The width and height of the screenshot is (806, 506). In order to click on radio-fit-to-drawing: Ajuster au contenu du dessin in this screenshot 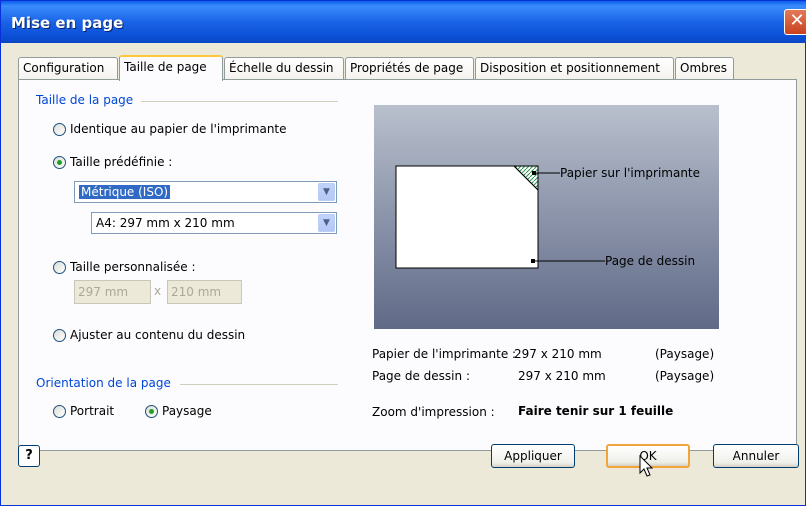, I will do `click(149, 335)`.